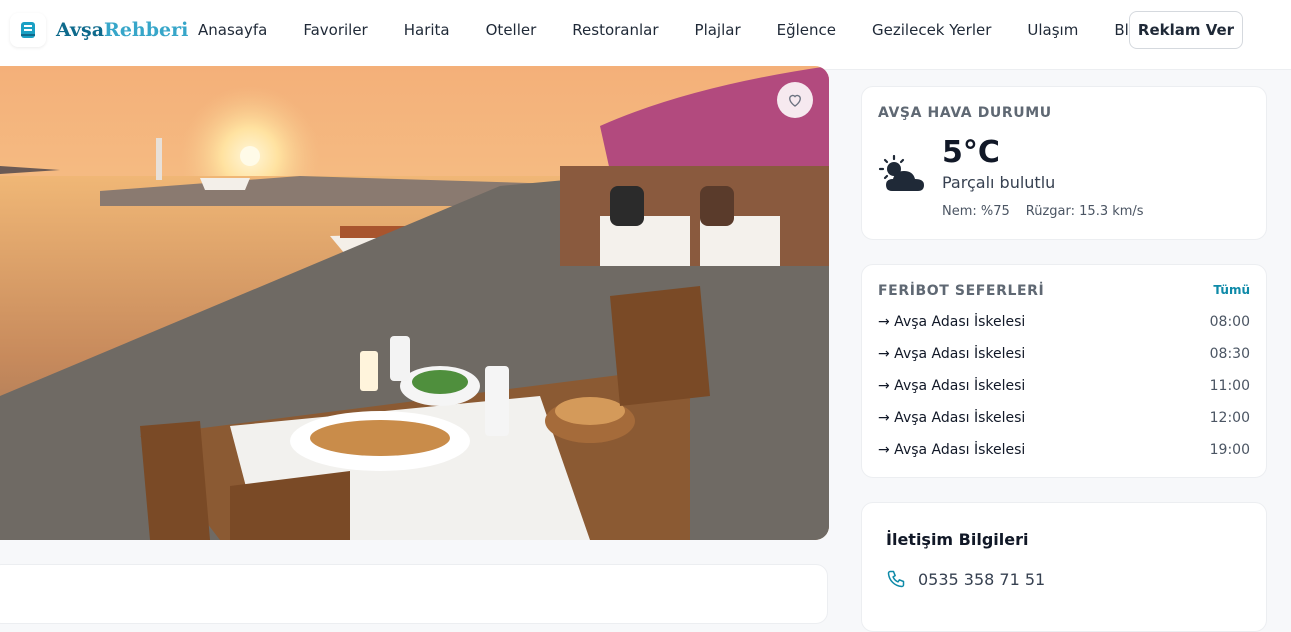  Describe the element at coordinates (971, 152) in the screenshot. I see `weather-temperature: 5°C` at that location.